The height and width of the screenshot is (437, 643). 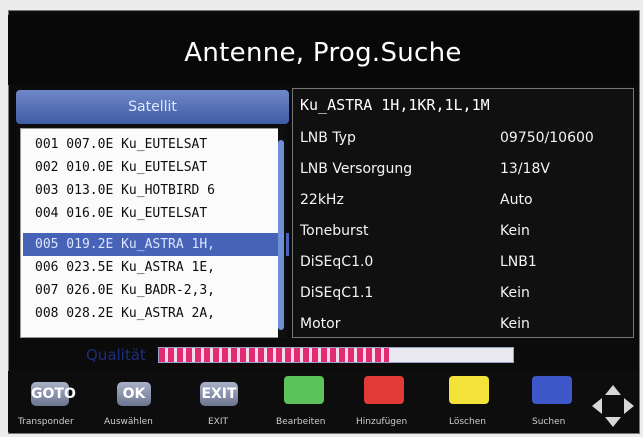 What do you see at coordinates (469, 390) in the screenshot?
I see `yellow-button` at bounding box center [469, 390].